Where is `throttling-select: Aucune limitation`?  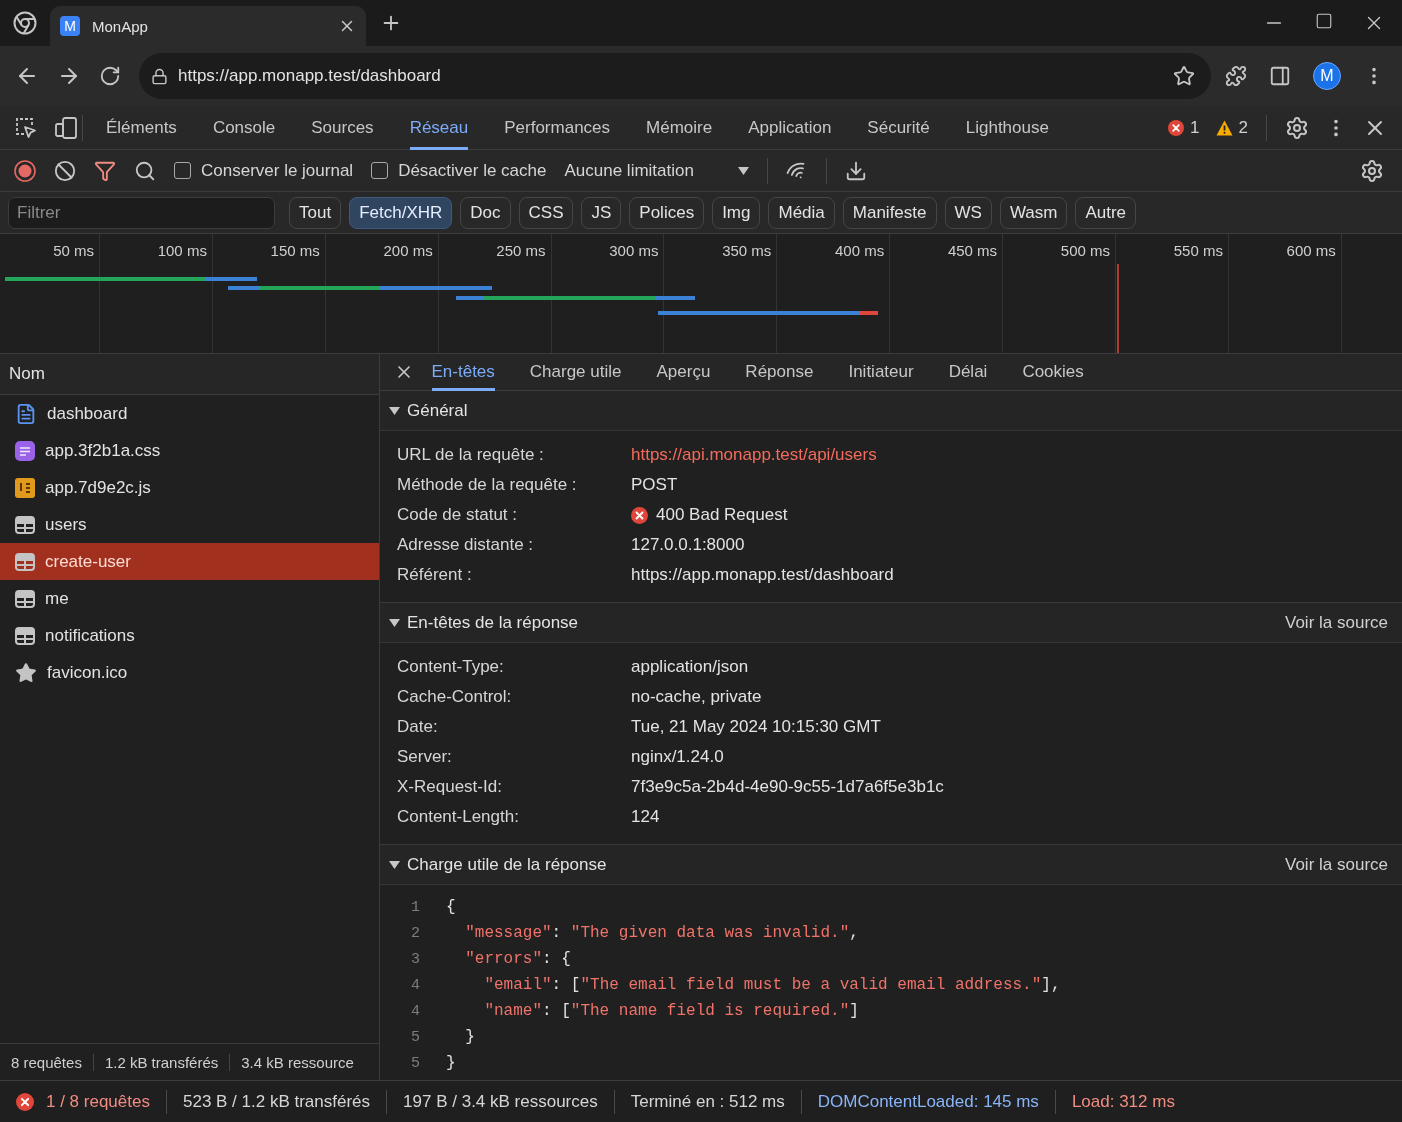 throttling-select: Aucune limitation is located at coordinates (656, 170).